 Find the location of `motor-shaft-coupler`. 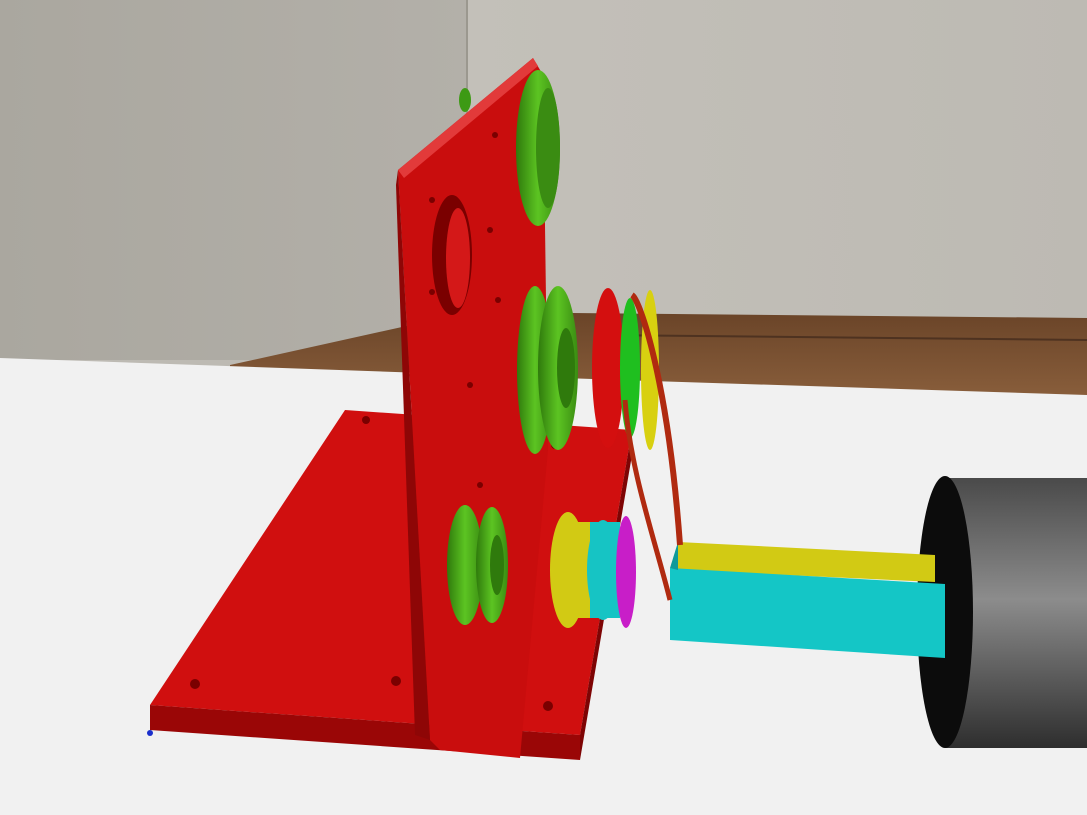

motor-shaft-coupler is located at coordinates (807, 600).